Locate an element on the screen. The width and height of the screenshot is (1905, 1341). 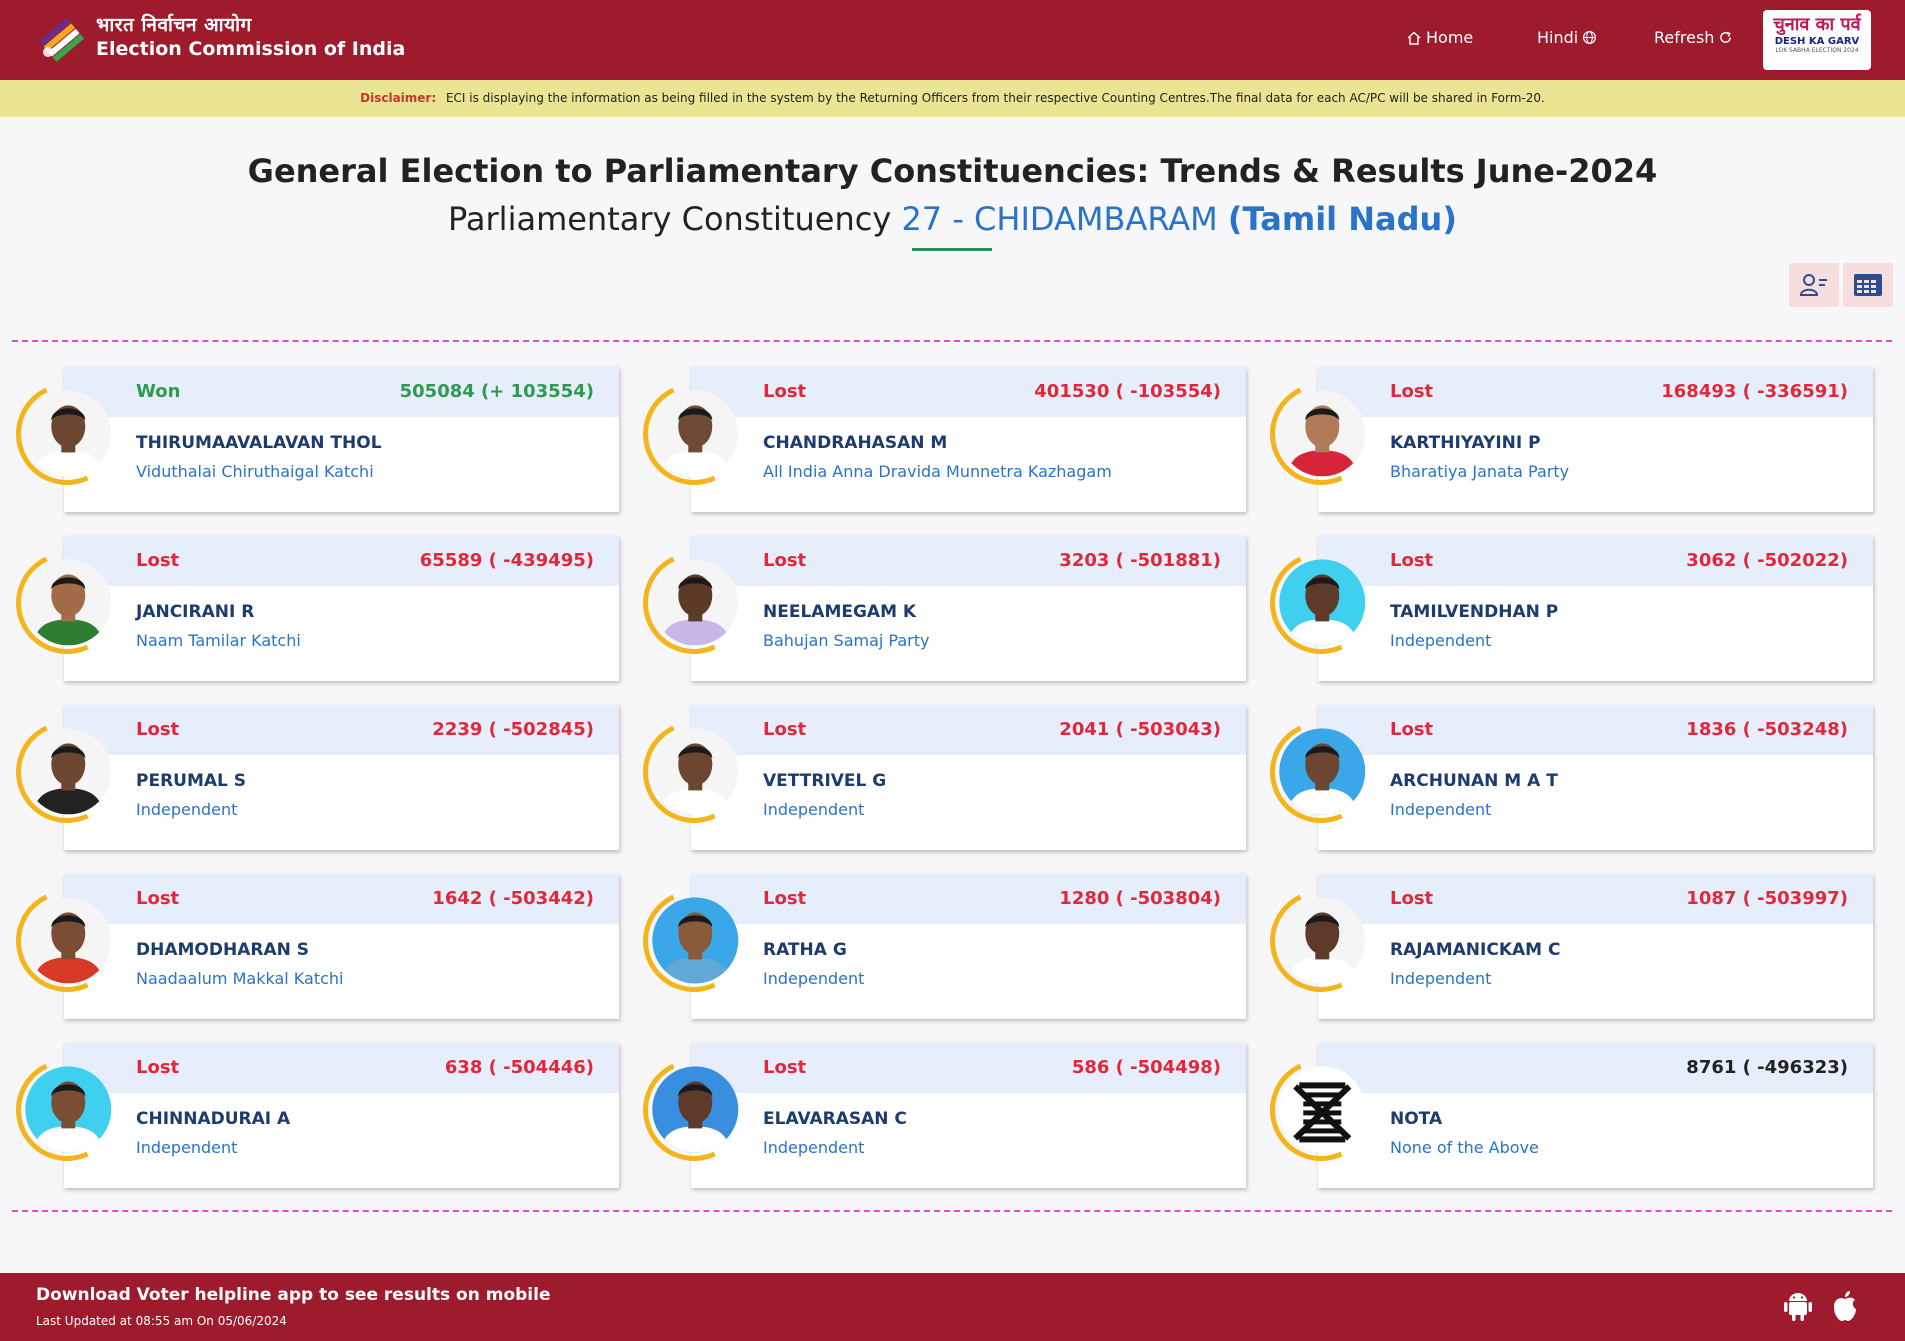
vote-count: 1836 ( -503248) is located at coordinates (1767, 729).